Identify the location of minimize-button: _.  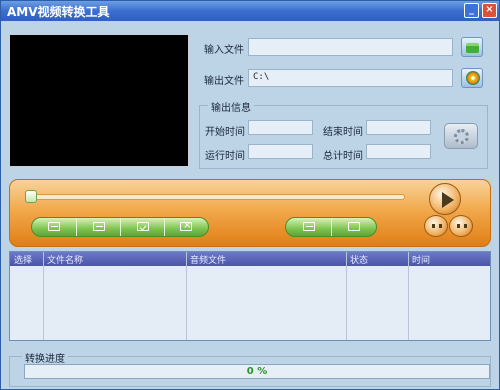
(471, 10).